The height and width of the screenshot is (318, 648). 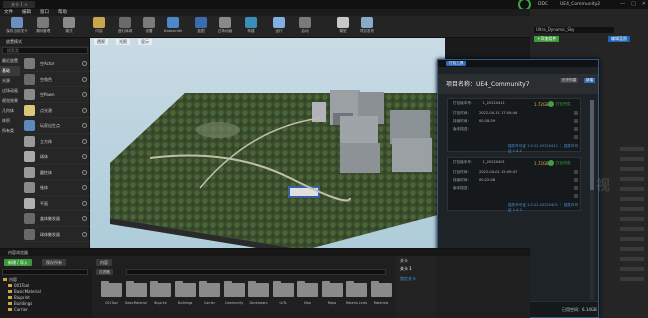 I want to click on viewport-mode-button: 光照, so click(x=123, y=42).